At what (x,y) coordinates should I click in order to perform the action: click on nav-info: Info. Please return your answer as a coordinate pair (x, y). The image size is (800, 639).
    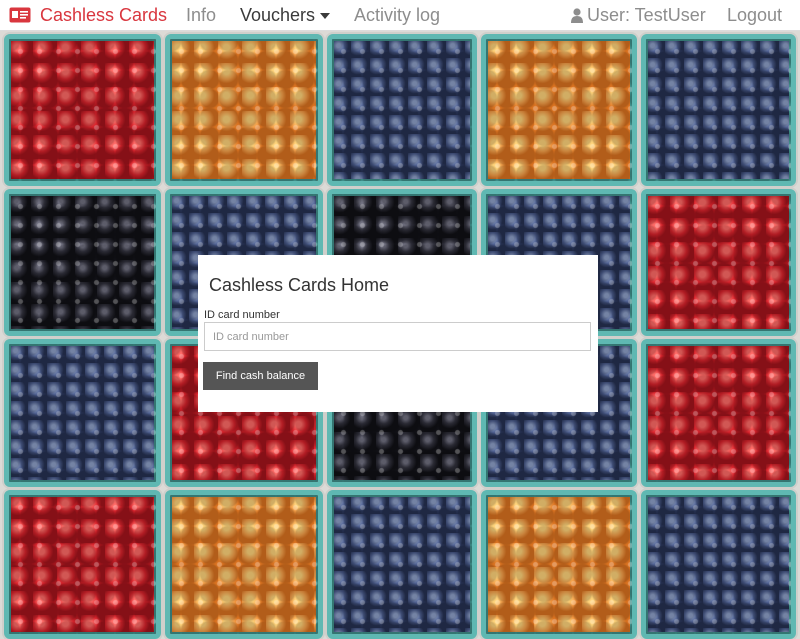
    Looking at the image, I should click on (201, 15).